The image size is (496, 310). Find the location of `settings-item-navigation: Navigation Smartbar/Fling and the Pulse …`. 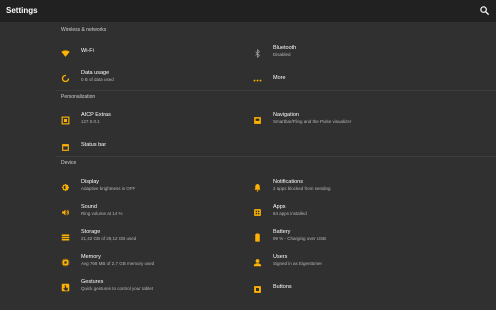

settings-item-navigation: Navigation Smartbar/Fling and the Pulse … is located at coordinates (343, 122).